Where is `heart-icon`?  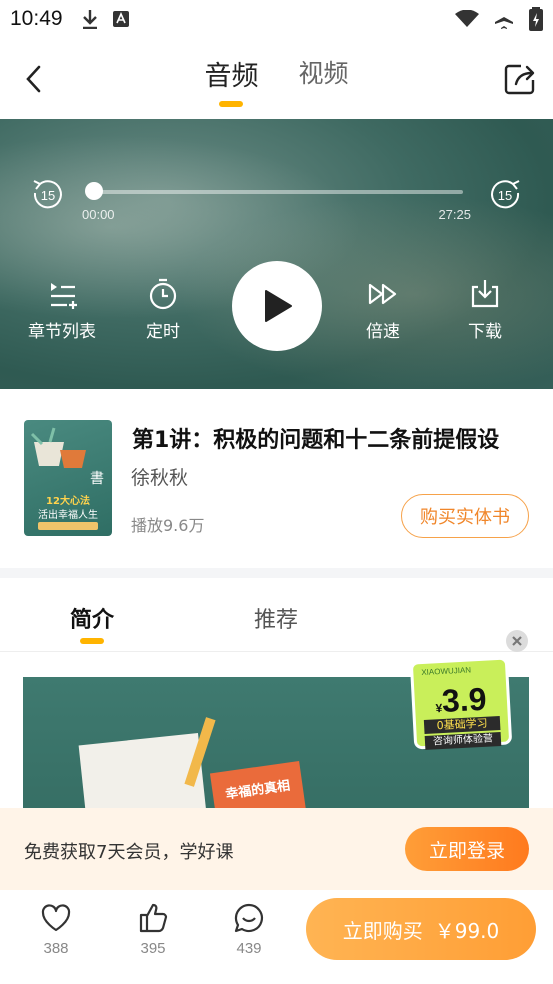 heart-icon is located at coordinates (56, 918).